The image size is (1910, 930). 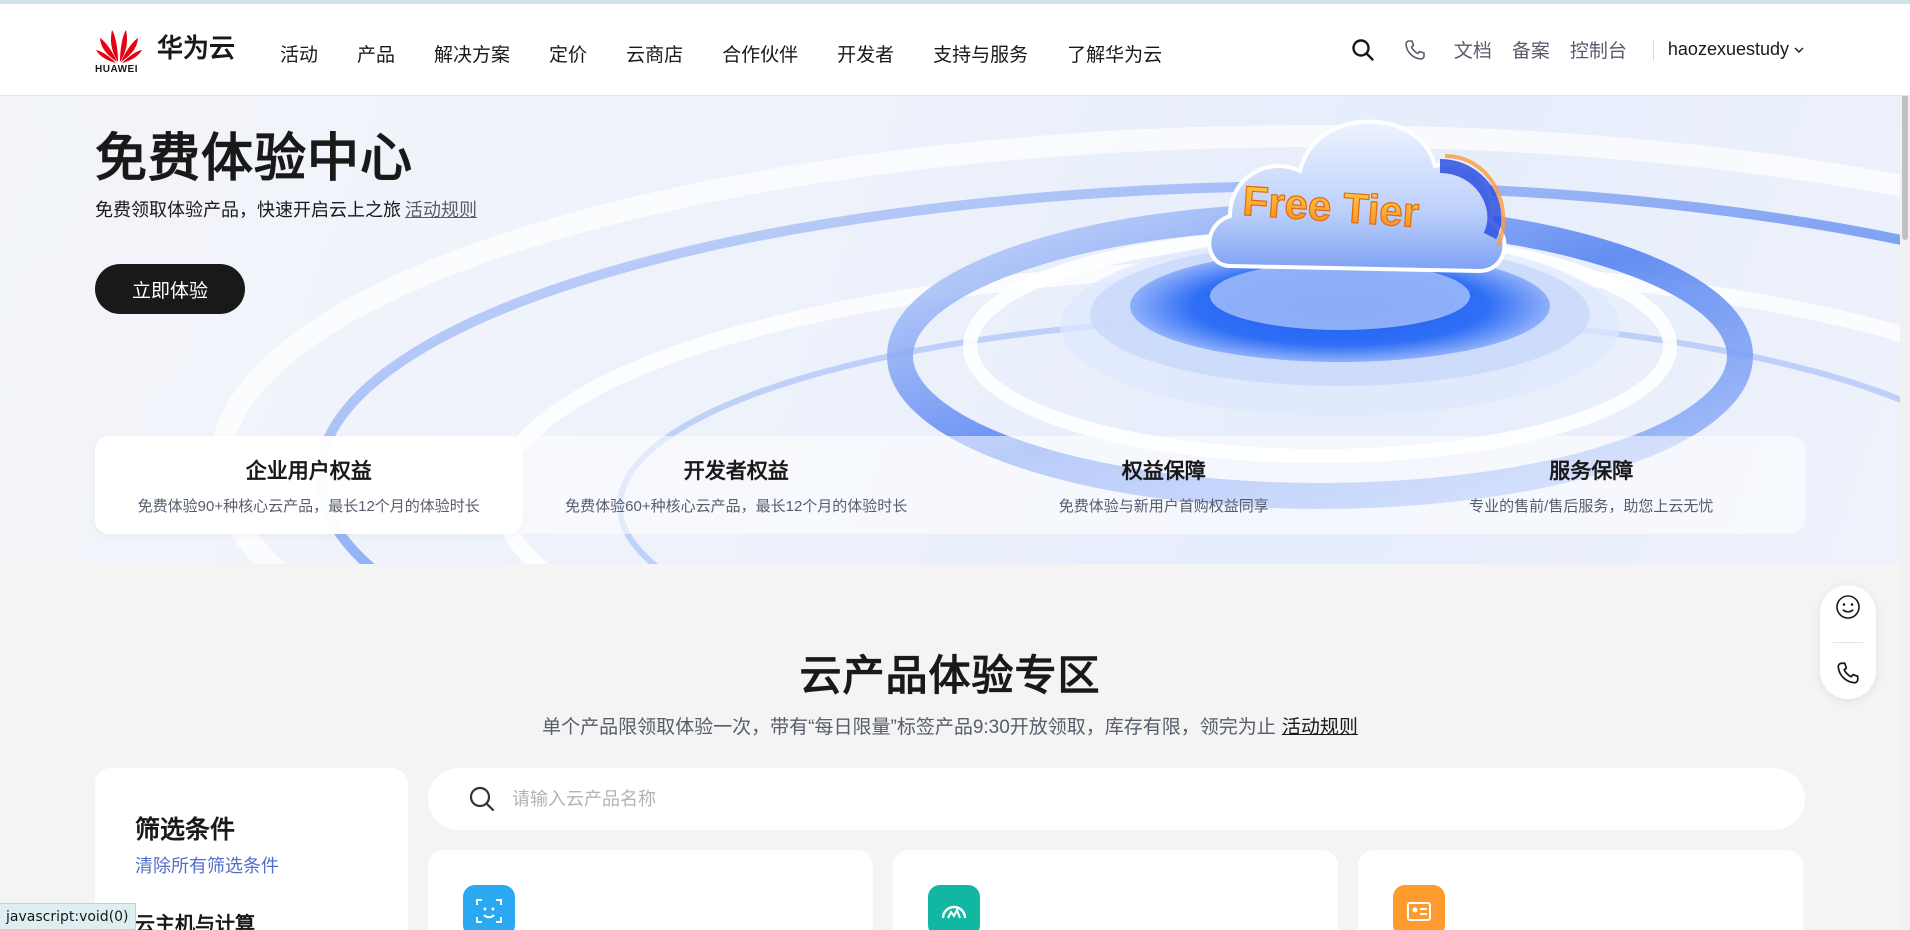 What do you see at coordinates (254, 159) in the screenshot?
I see `hero-title: 免费体验中心` at bounding box center [254, 159].